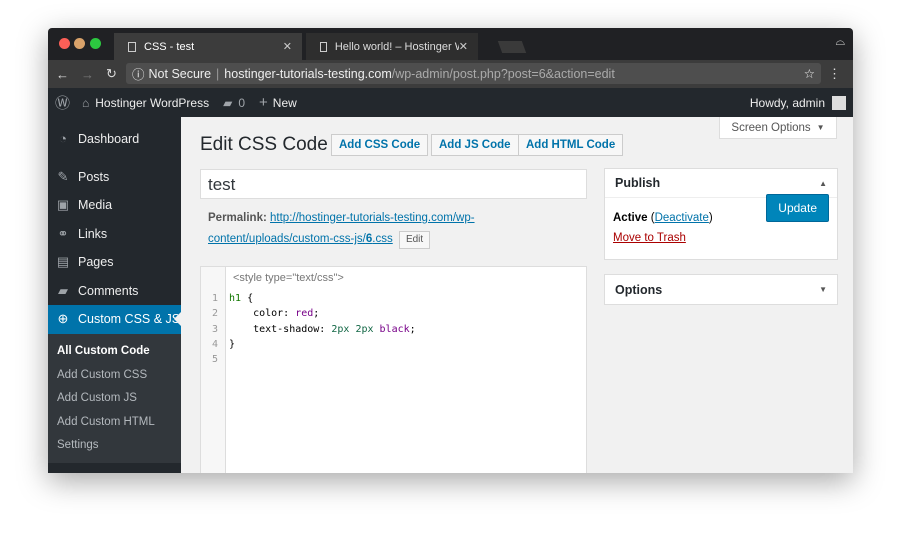 This screenshot has width=900, height=541. I want to click on info-icon: ⓘ, so click(138, 75).